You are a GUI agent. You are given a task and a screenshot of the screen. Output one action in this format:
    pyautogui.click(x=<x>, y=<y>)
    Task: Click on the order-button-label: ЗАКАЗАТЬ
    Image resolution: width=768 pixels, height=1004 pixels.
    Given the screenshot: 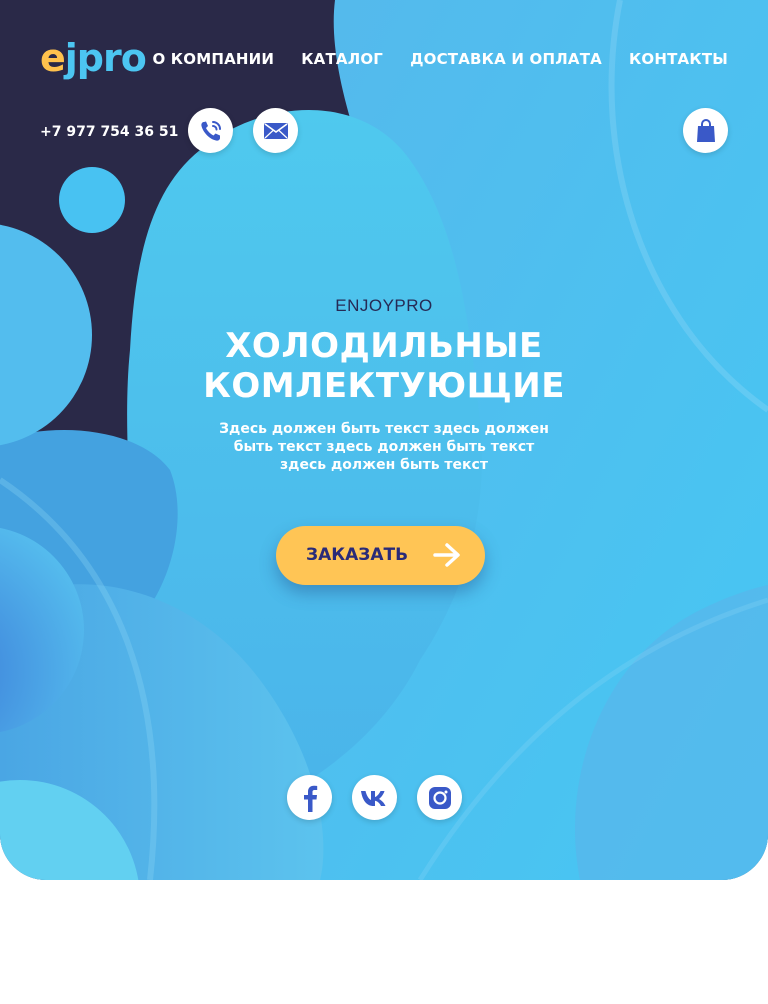 What is the action you would take?
    pyautogui.click(x=357, y=555)
    